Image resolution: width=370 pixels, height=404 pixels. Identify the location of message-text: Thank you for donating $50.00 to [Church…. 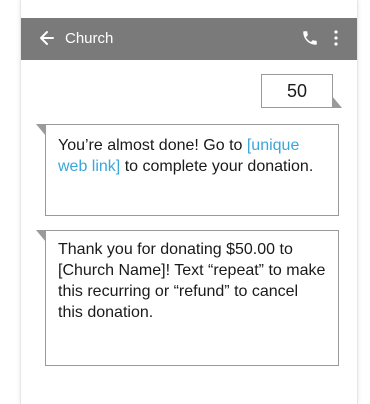
(192, 281).